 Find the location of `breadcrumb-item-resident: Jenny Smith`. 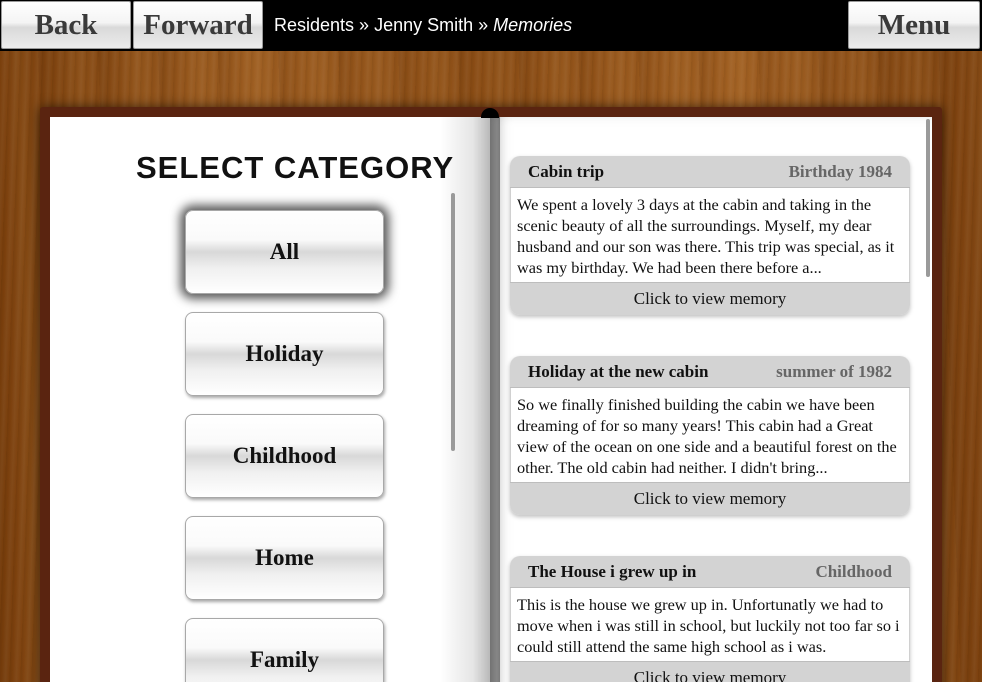

breadcrumb-item-resident: Jenny Smith is located at coordinates (423, 25).